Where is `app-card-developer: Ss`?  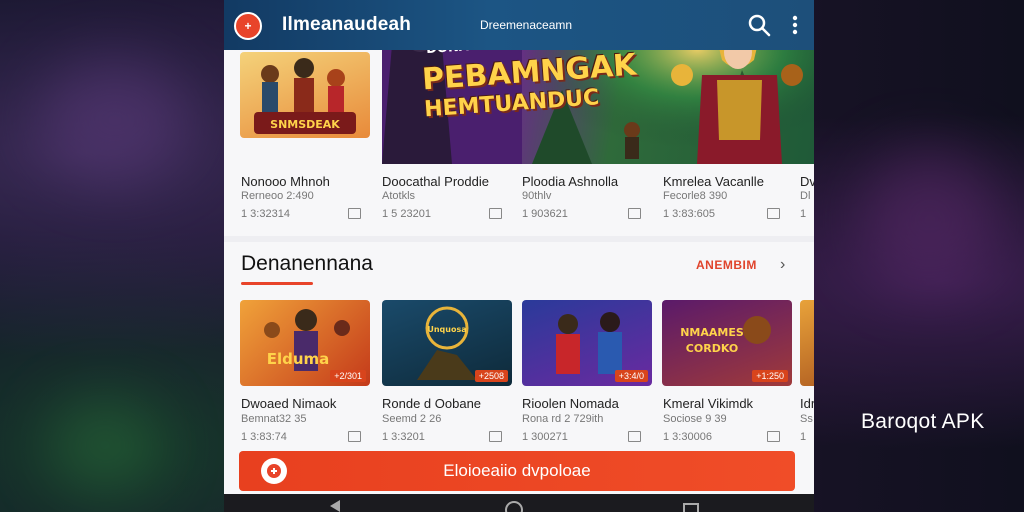 app-card-developer: Ss is located at coordinates (806, 419).